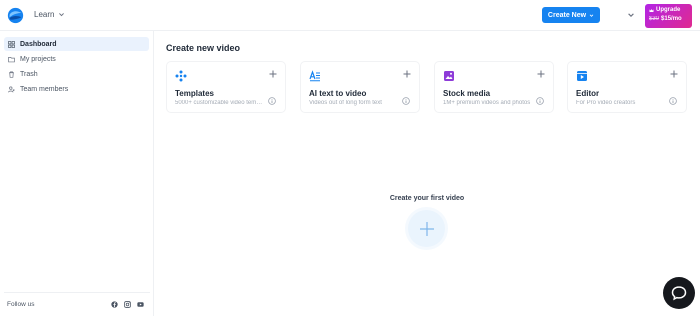  Describe the element at coordinates (140, 304) in the screenshot. I see `youtube-icon` at that location.